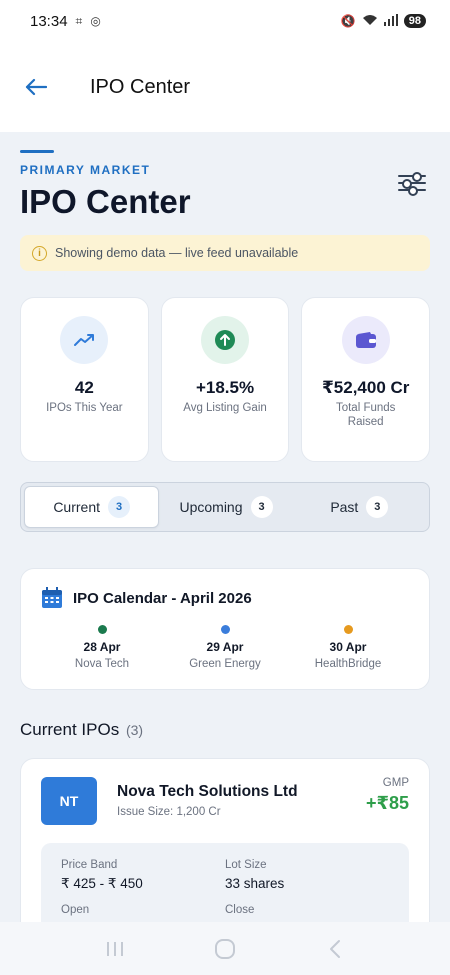 This screenshot has height=975, width=450. Describe the element at coordinates (390, 21) in the screenshot. I see `signal-icon` at that location.